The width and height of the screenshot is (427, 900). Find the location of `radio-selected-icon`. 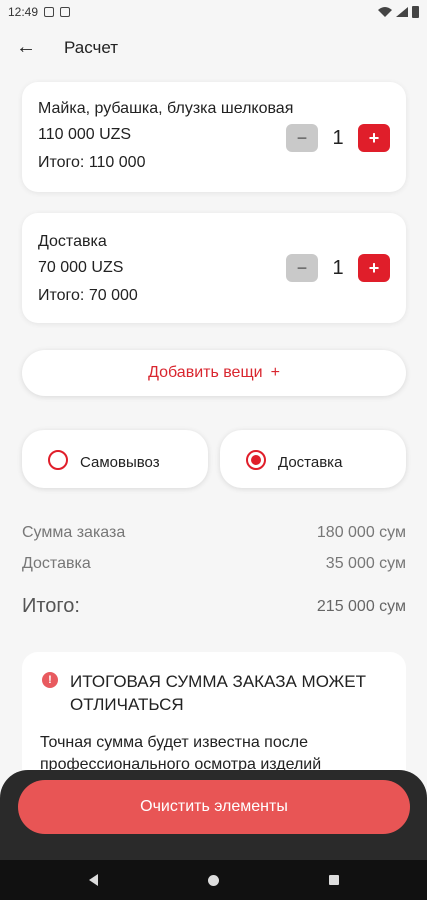

radio-selected-icon is located at coordinates (256, 460).